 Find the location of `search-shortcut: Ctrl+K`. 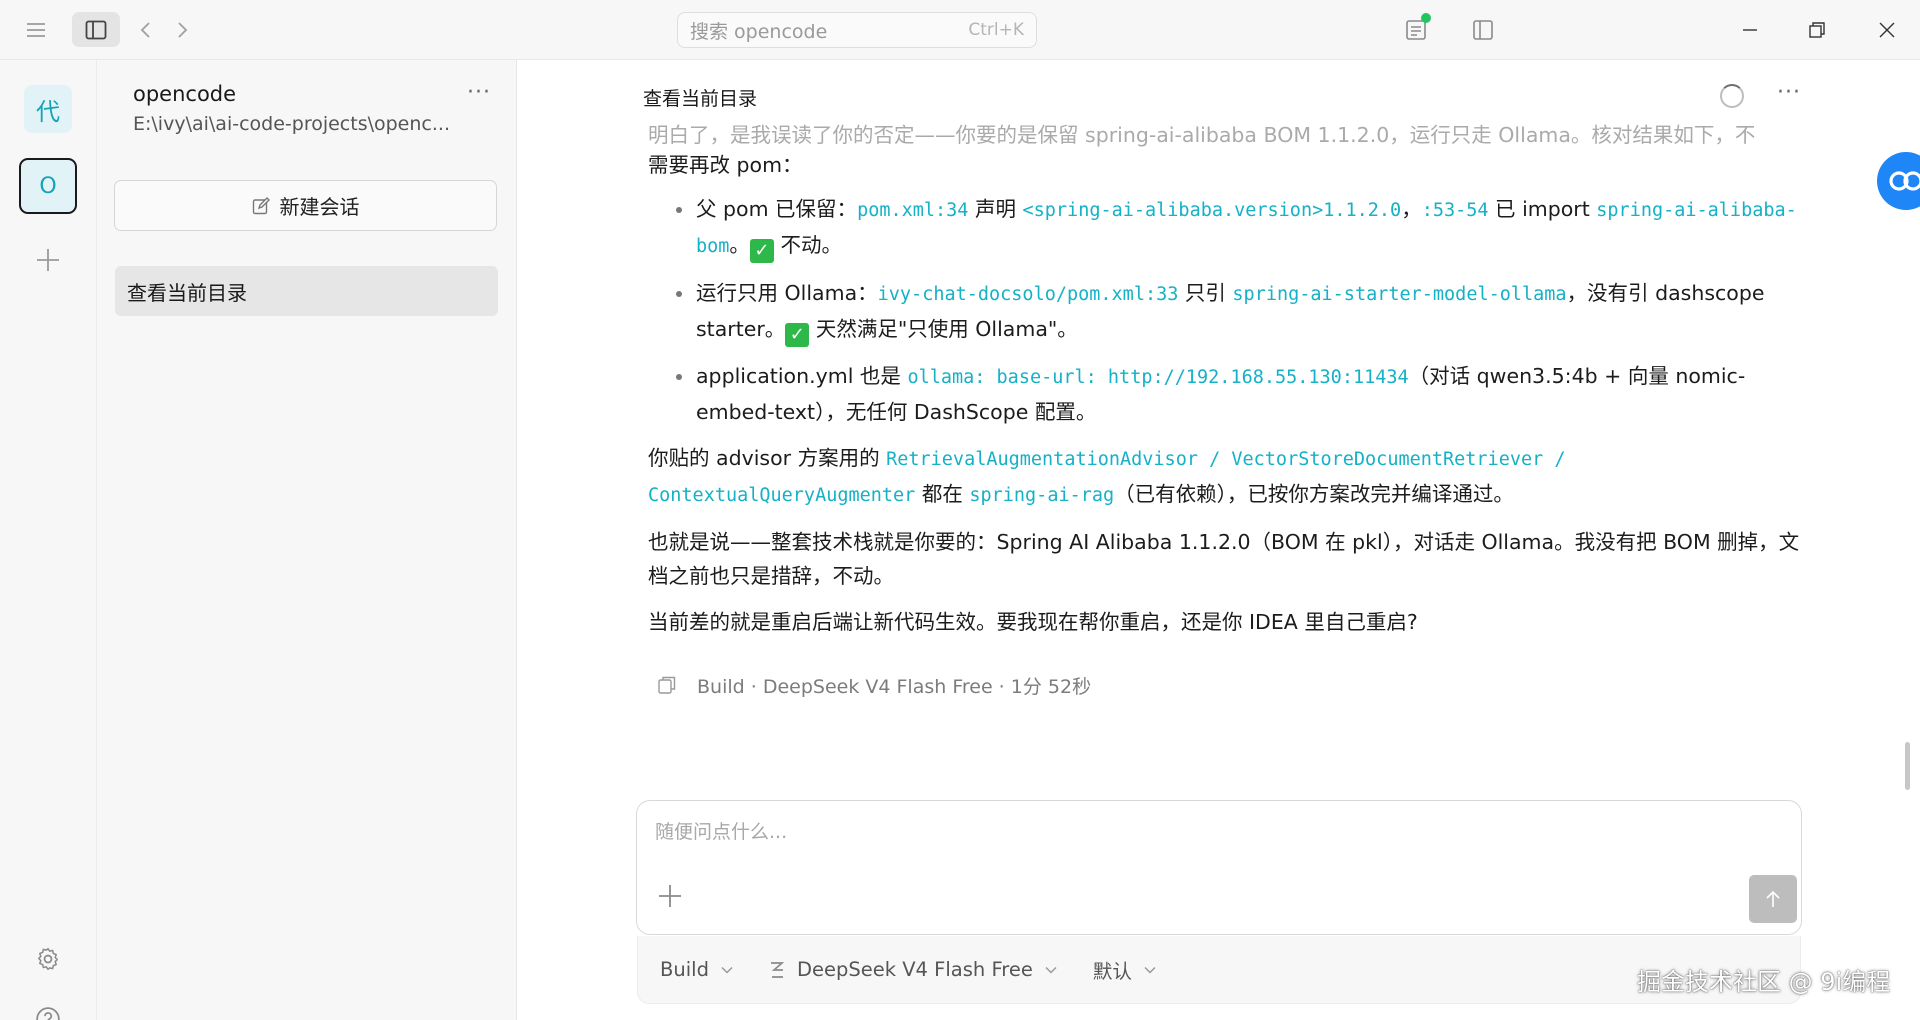

search-shortcut: Ctrl+K is located at coordinates (996, 30).